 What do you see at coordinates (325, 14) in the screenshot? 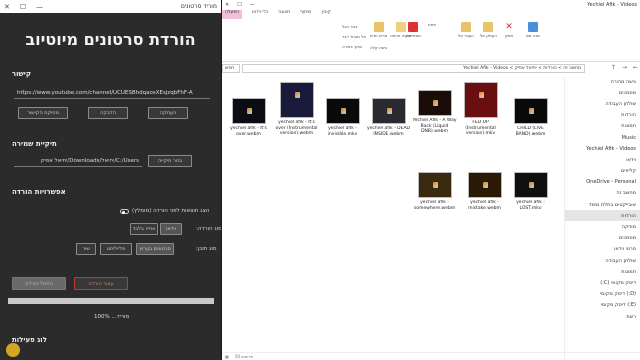
I see `tab-file: קובץ` at bounding box center [325, 14].